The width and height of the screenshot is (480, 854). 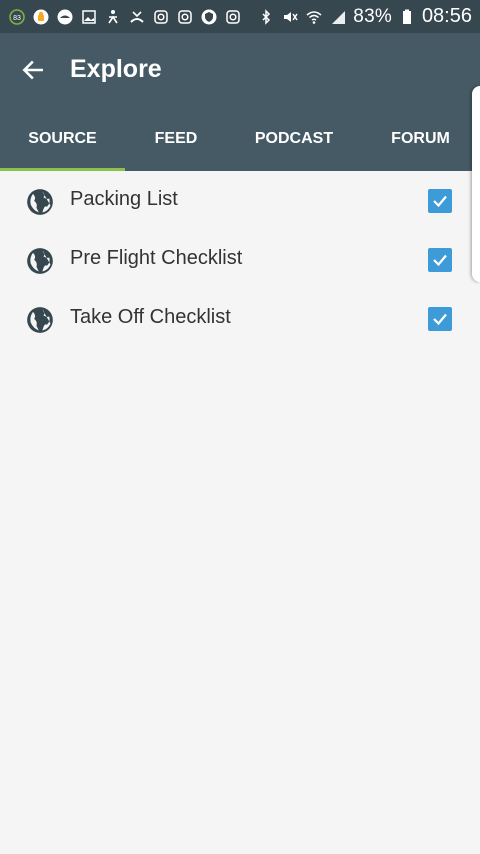 I want to click on tab-label: FEED, so click(x=176, y=138).